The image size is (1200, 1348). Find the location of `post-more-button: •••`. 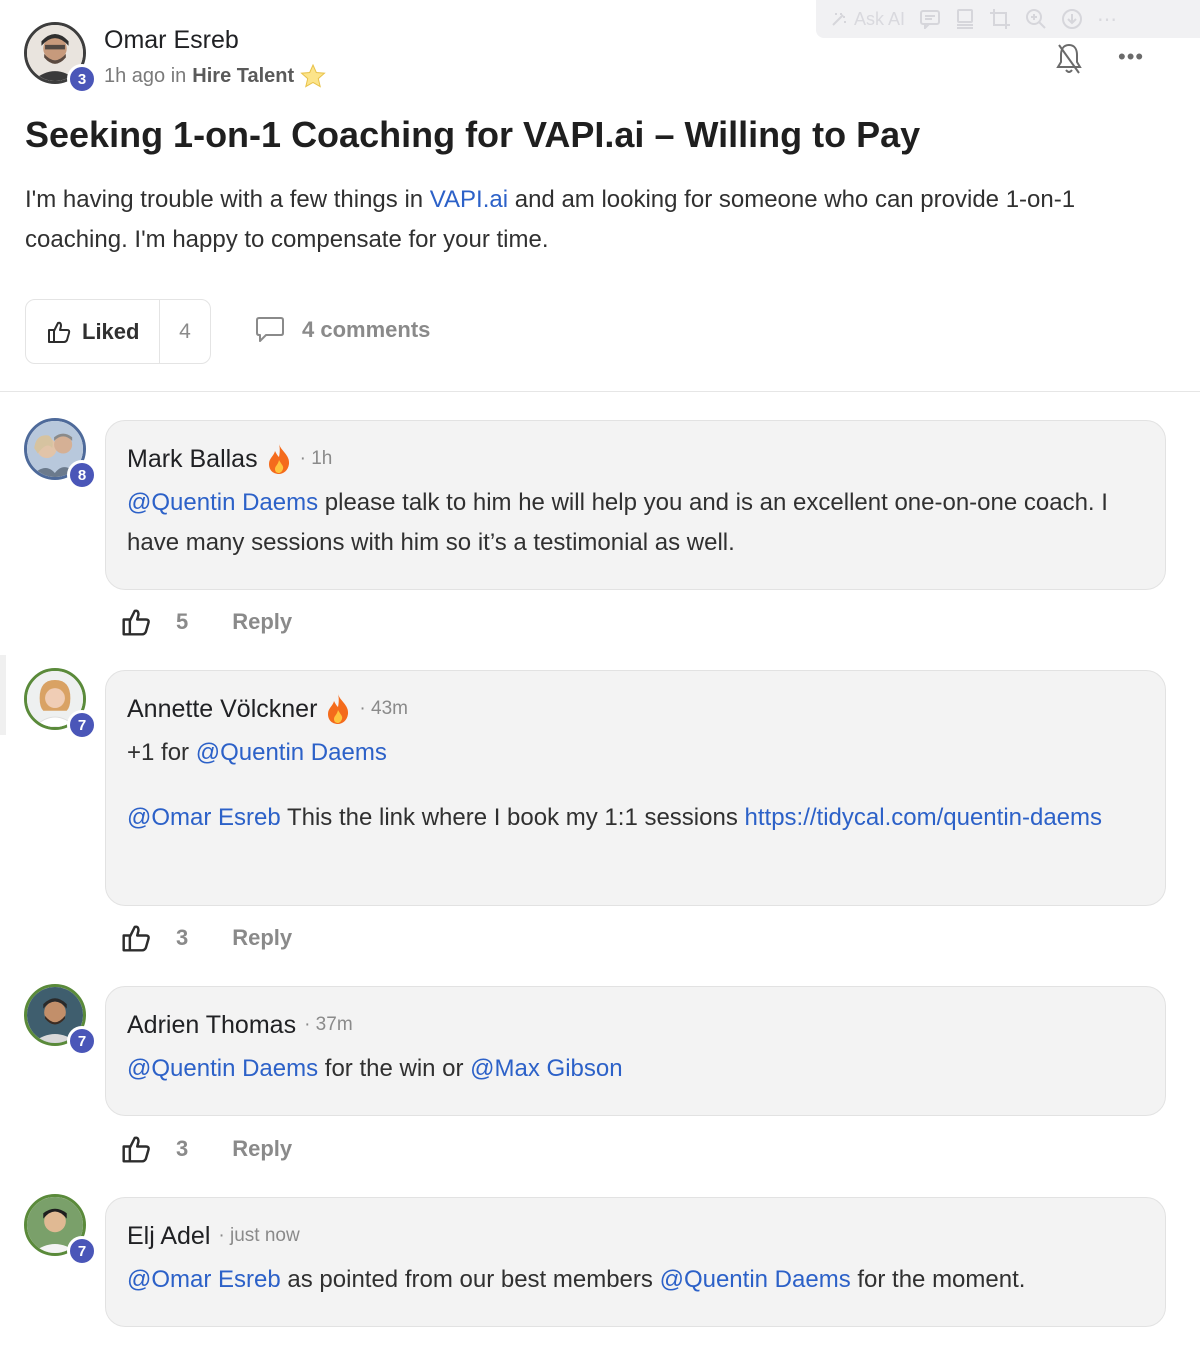

post-more-button: ••• is located at coordinates (1131, 57).